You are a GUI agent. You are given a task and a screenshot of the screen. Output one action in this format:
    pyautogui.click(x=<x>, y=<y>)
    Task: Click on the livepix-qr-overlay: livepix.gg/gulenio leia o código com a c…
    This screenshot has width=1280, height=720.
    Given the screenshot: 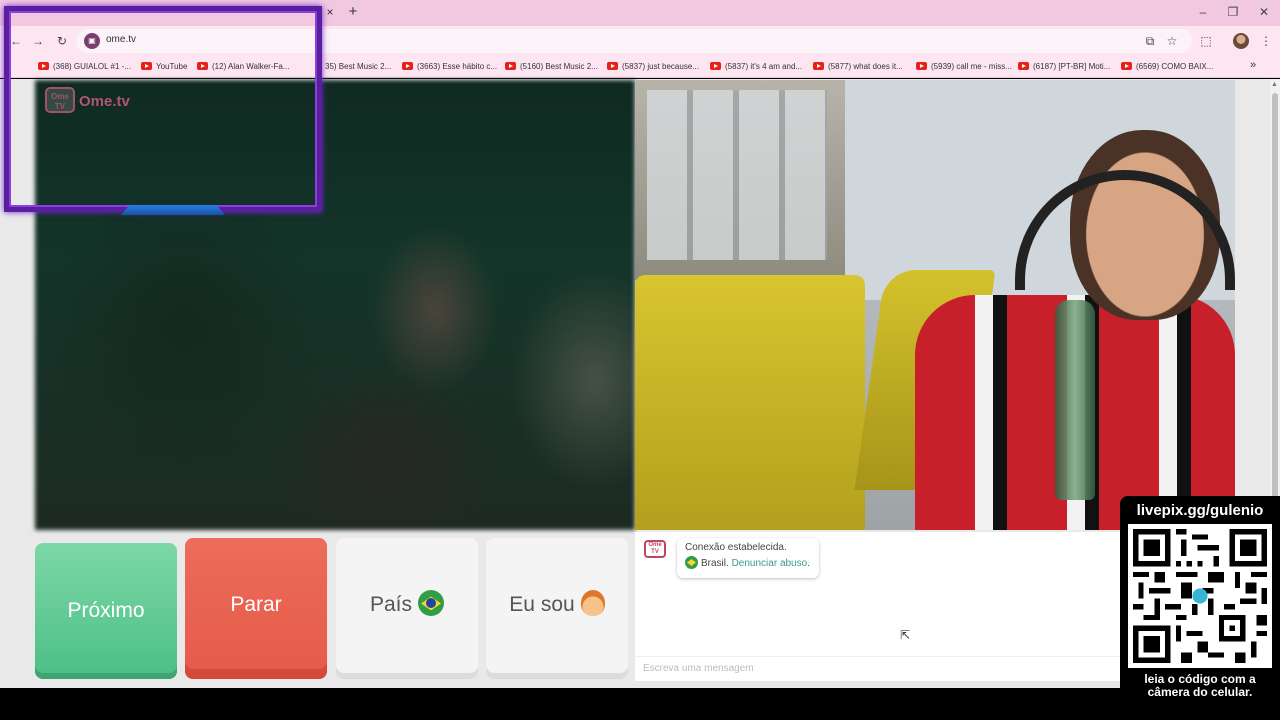 What is the action you would take?
    pyautogui.click(x=1200, y=601)
    